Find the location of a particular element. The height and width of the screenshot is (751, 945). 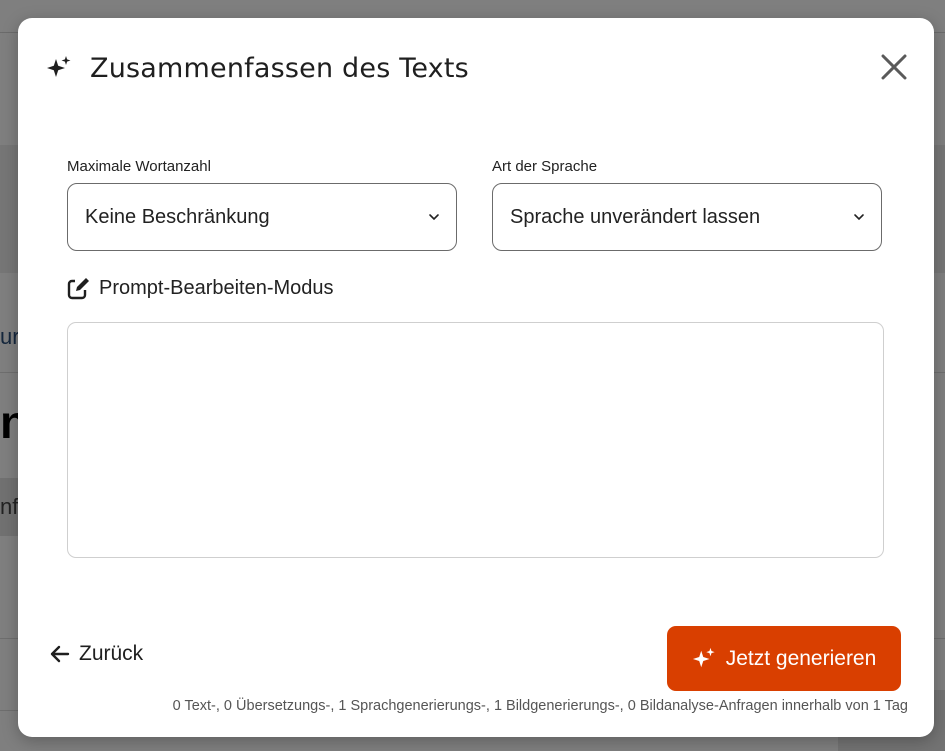

language-type-value: Sprache unverändert lassen is located at coordinates (635, 216).